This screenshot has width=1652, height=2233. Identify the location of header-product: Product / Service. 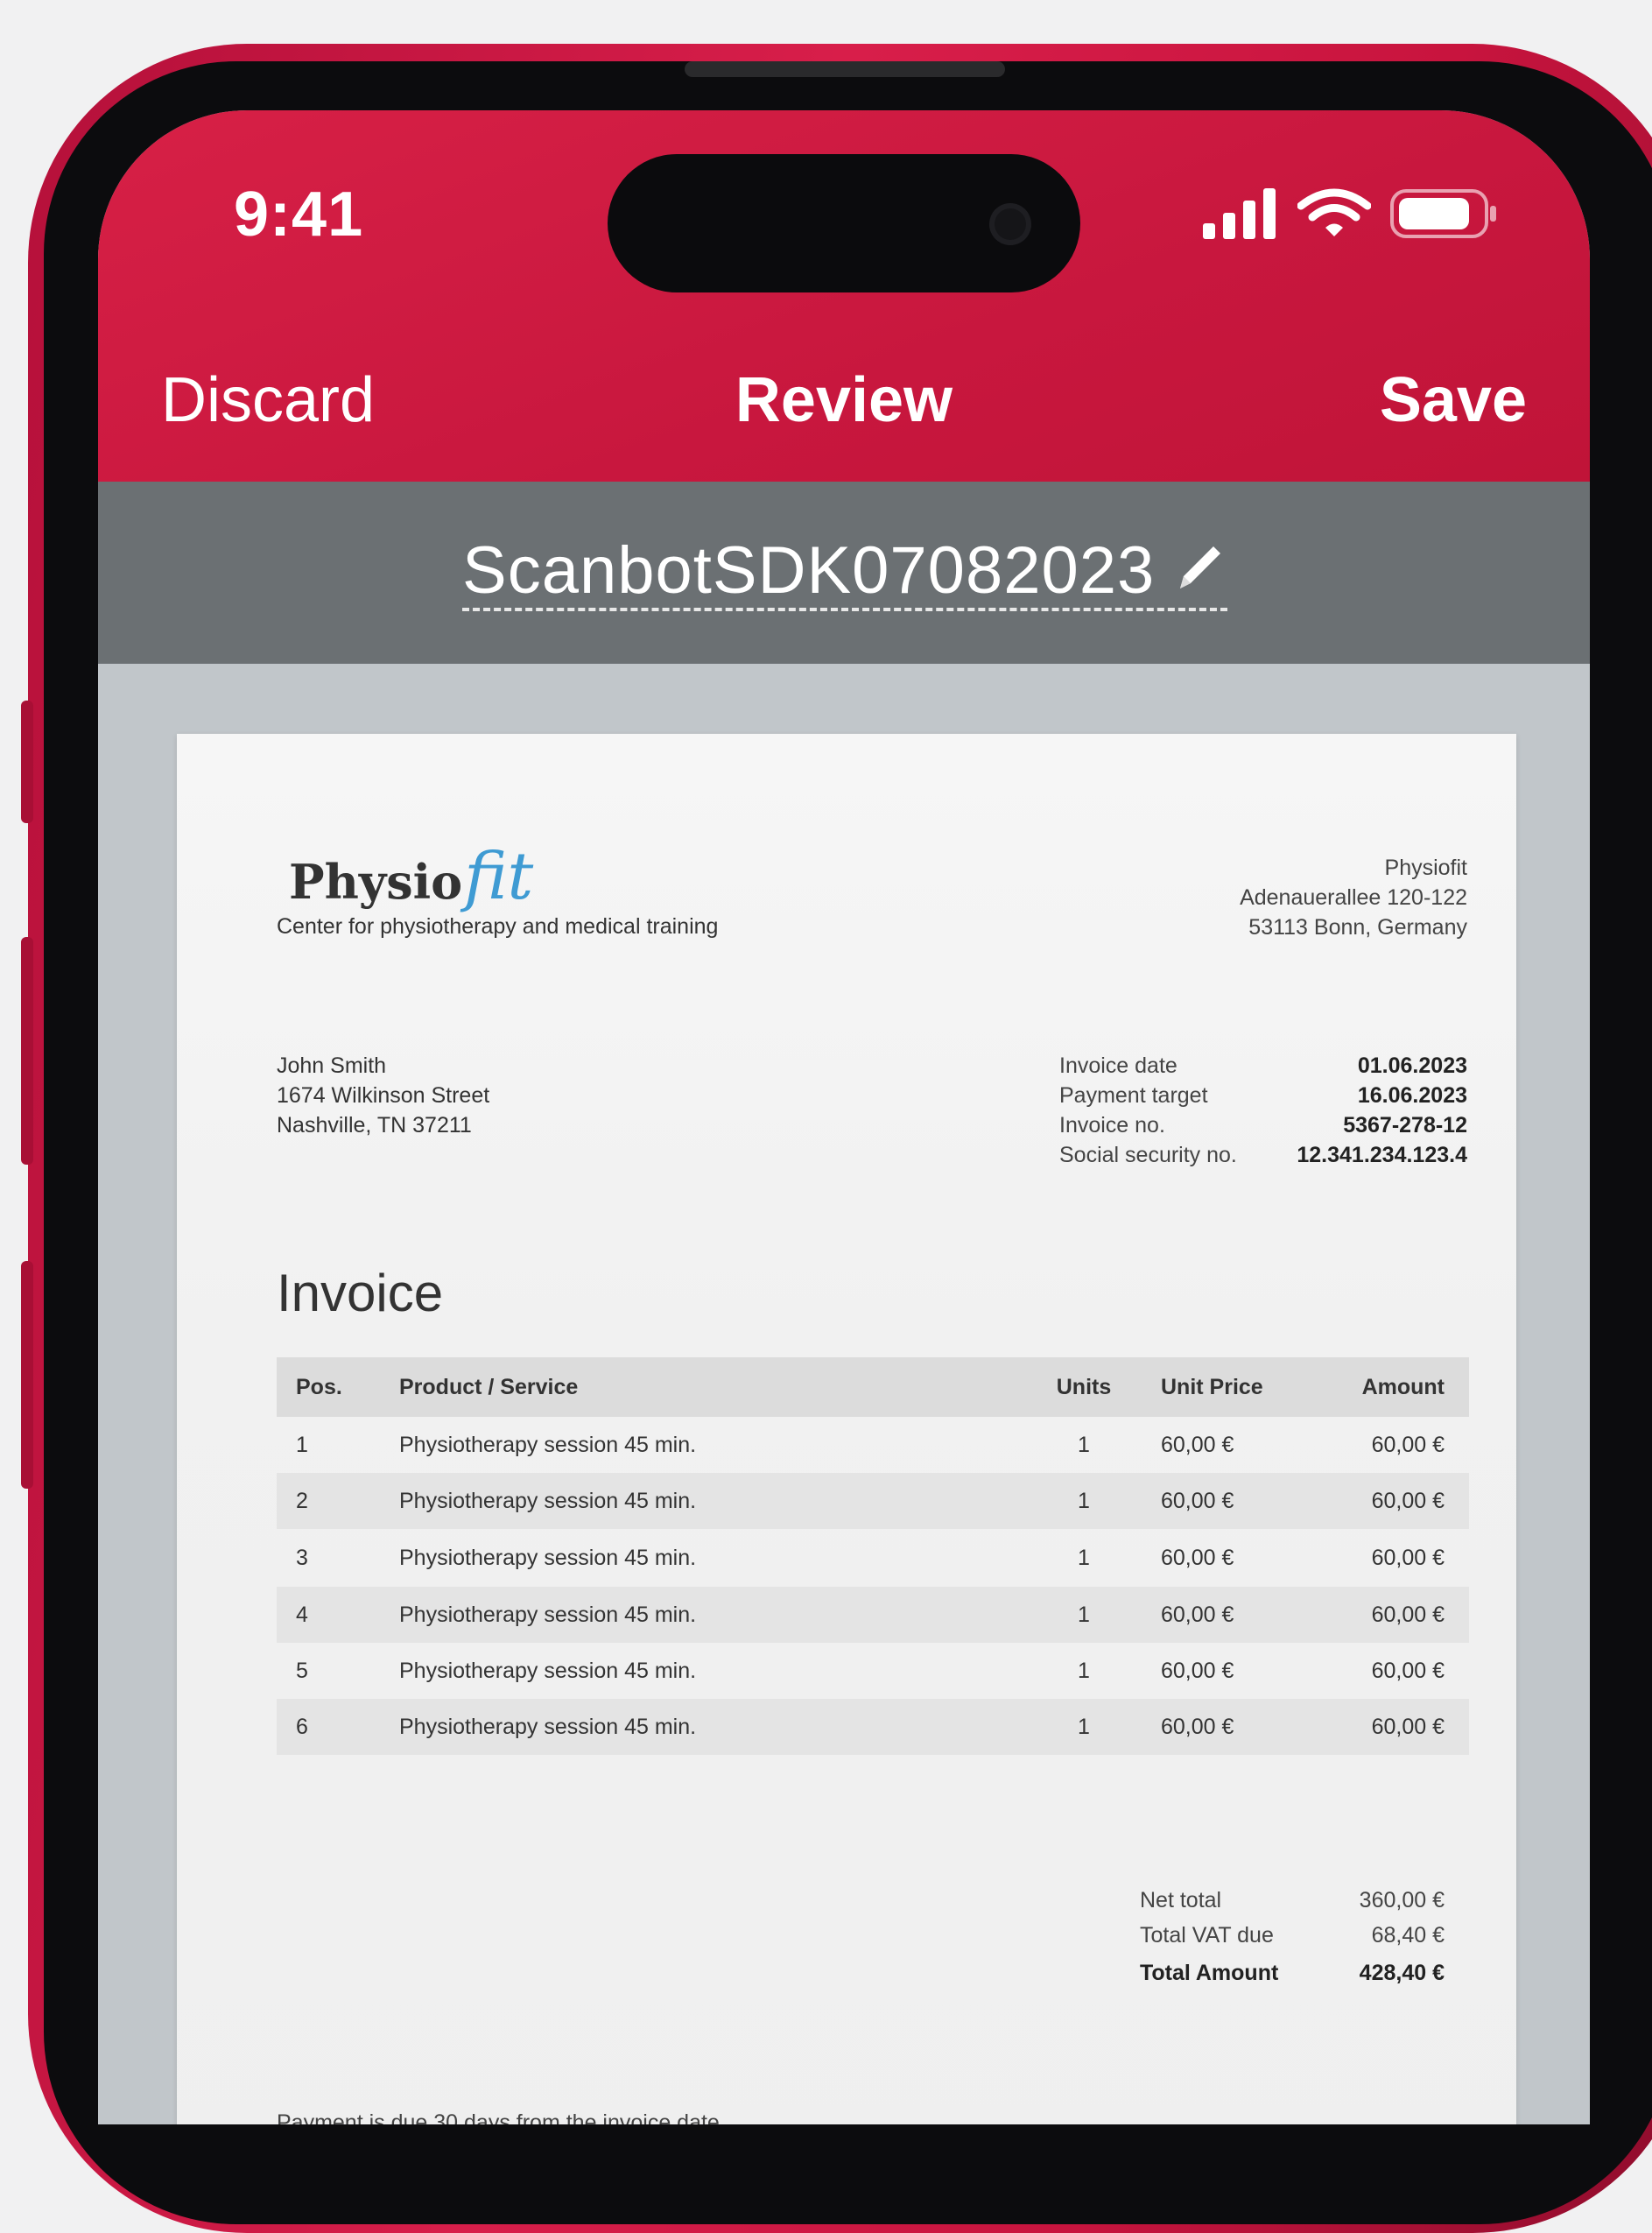
(489, 1387).